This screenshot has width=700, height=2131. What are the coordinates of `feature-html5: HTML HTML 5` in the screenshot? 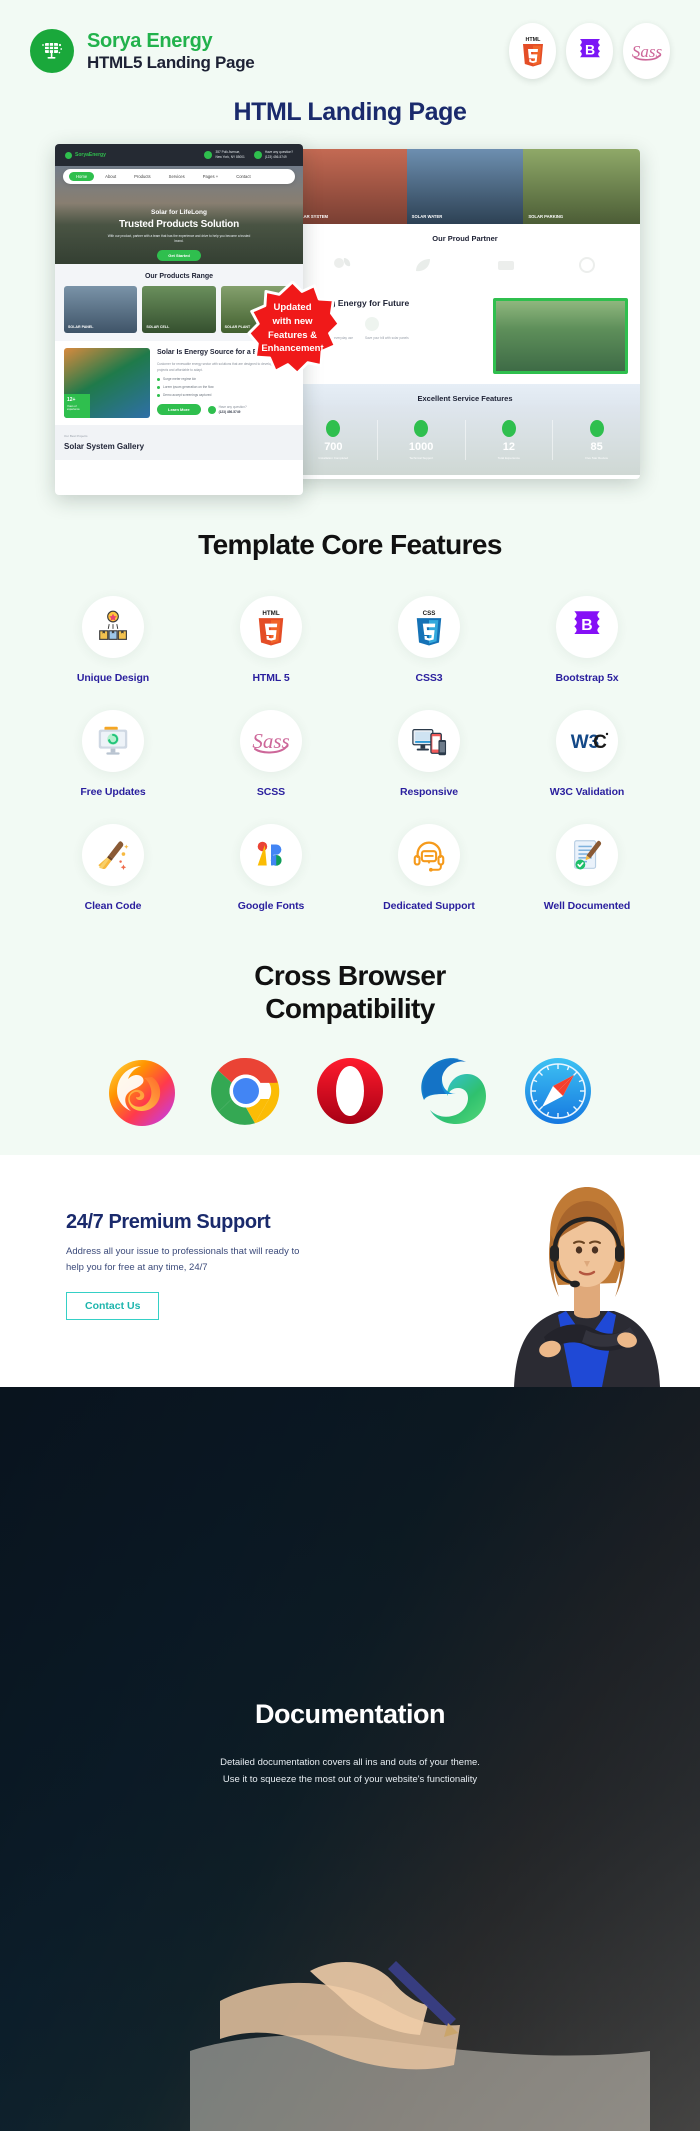 It's located at (271, 639).